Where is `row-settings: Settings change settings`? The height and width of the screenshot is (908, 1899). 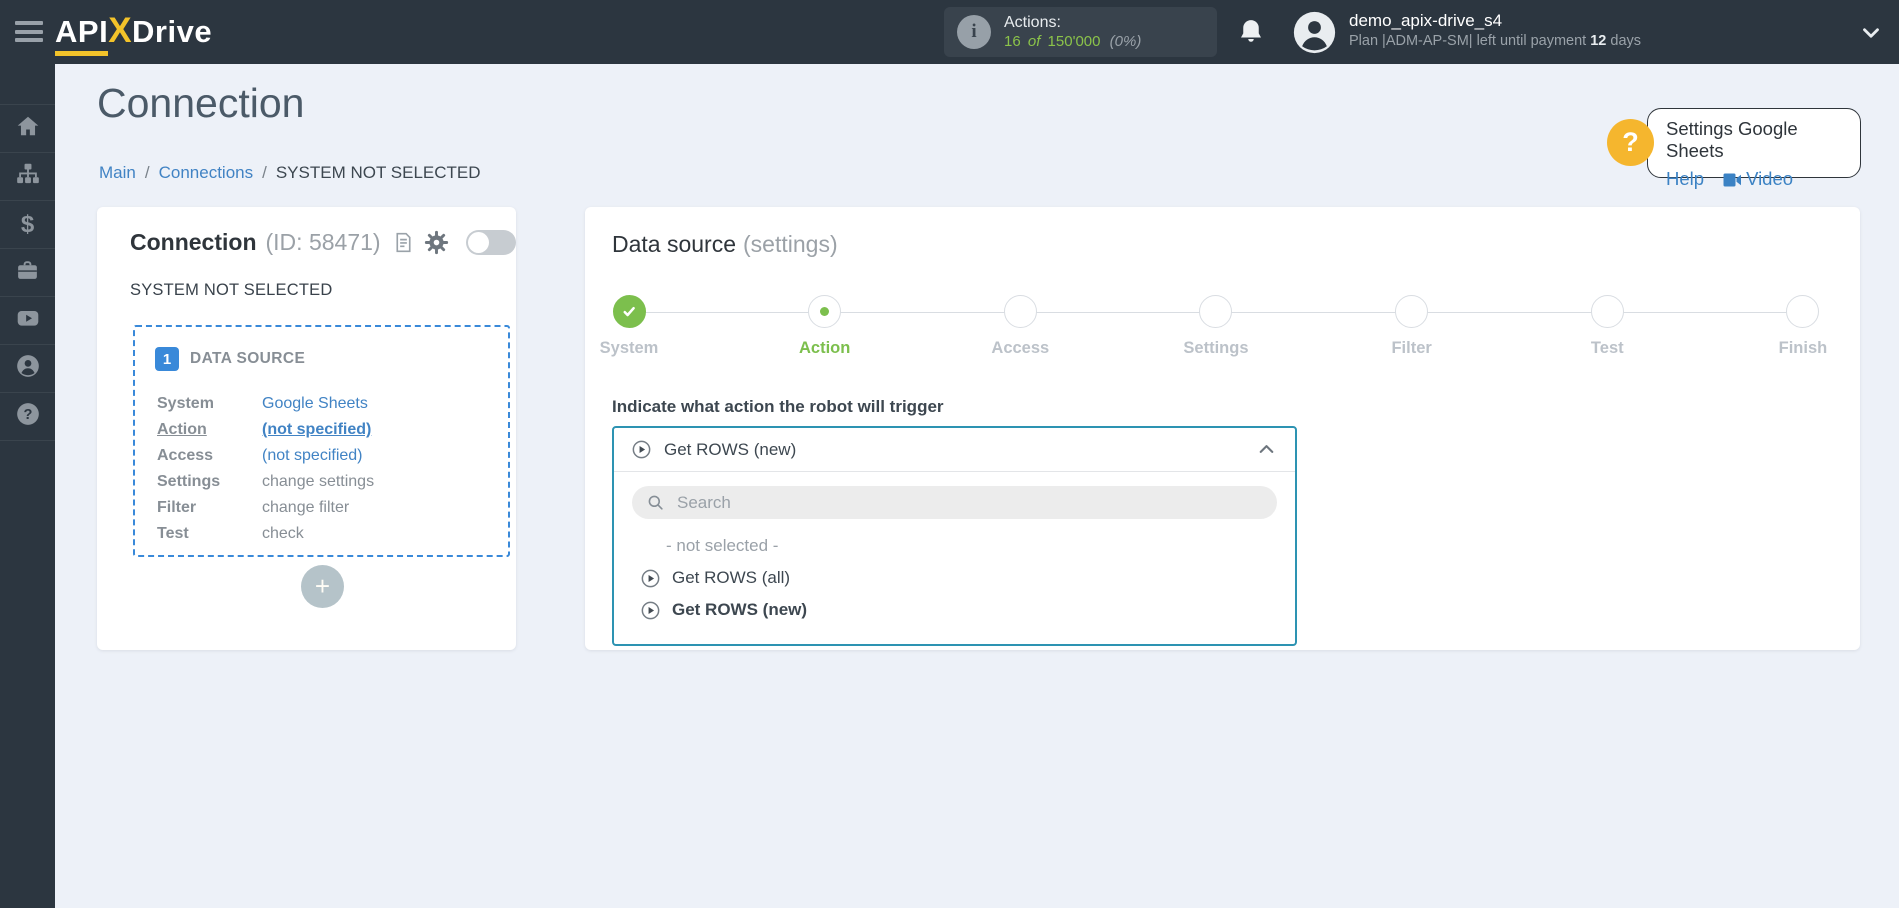
row-settings: Settings change settings is located at coordinates (266, 481).